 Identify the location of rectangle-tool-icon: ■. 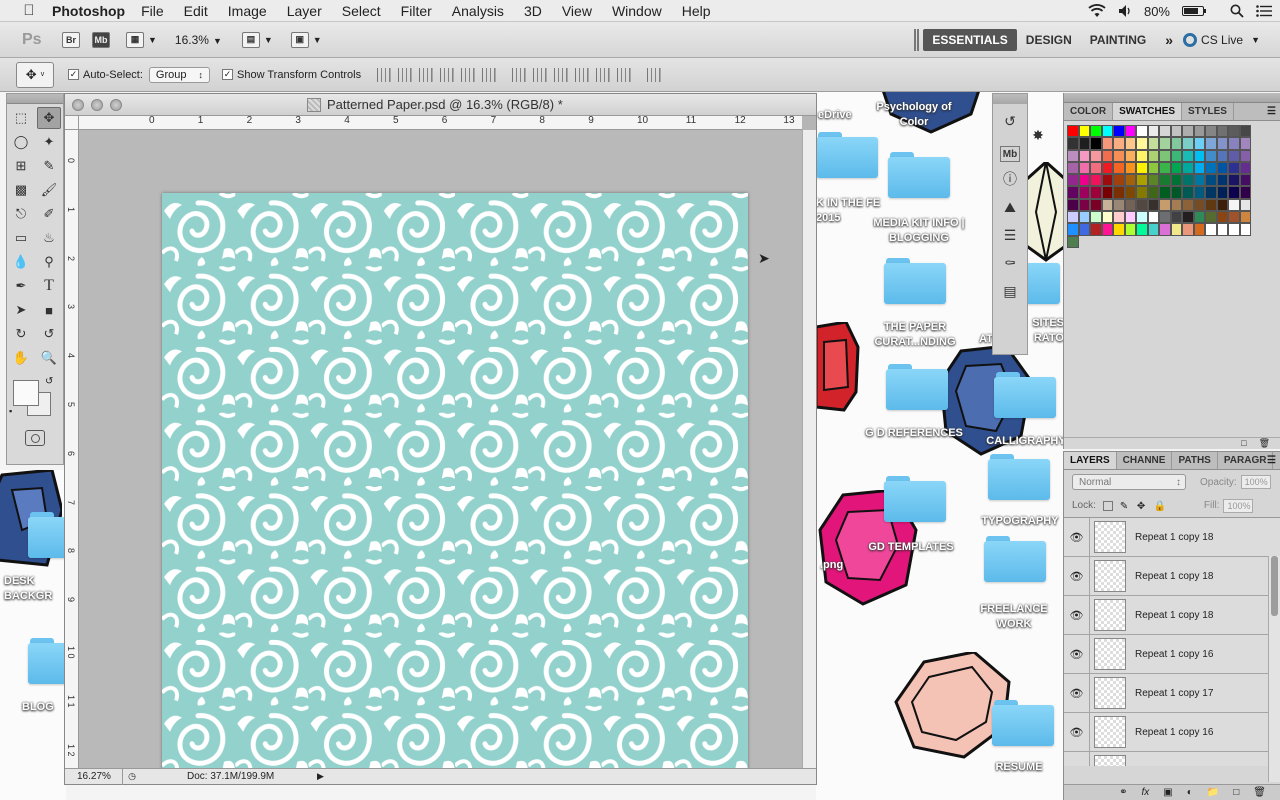
(49, 310).